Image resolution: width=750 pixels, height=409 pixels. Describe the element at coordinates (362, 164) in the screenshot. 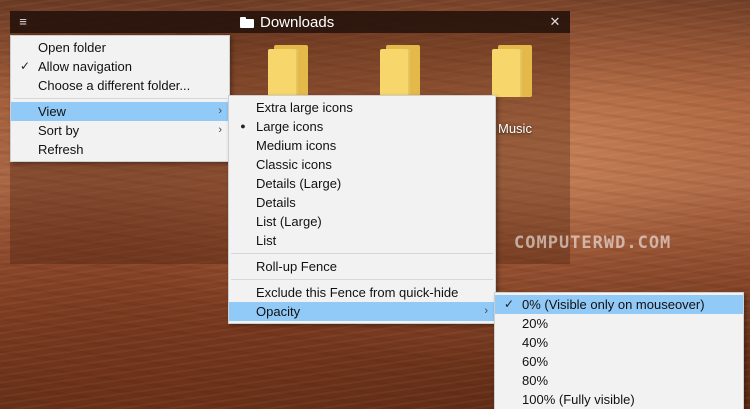

I see `menu-item-classic-icons: Classic icons` at that location.